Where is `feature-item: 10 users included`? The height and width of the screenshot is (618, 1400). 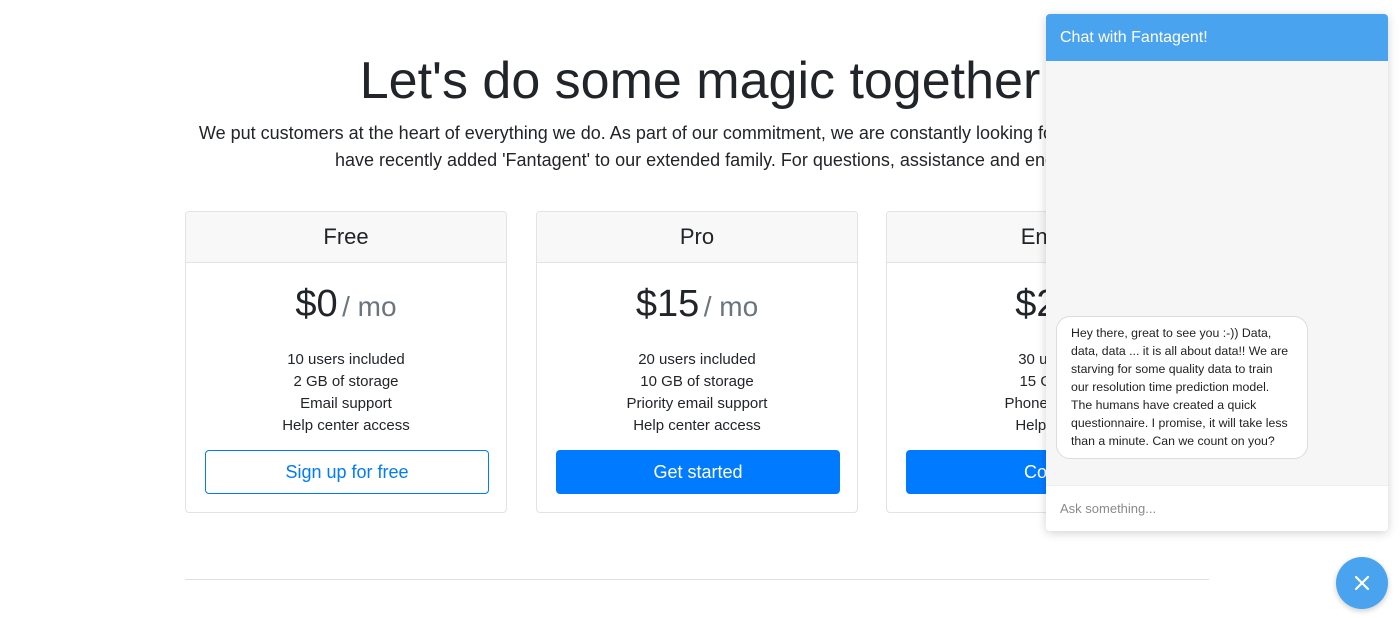 feature-item: 10 users included is located at coordinates (346, 359).